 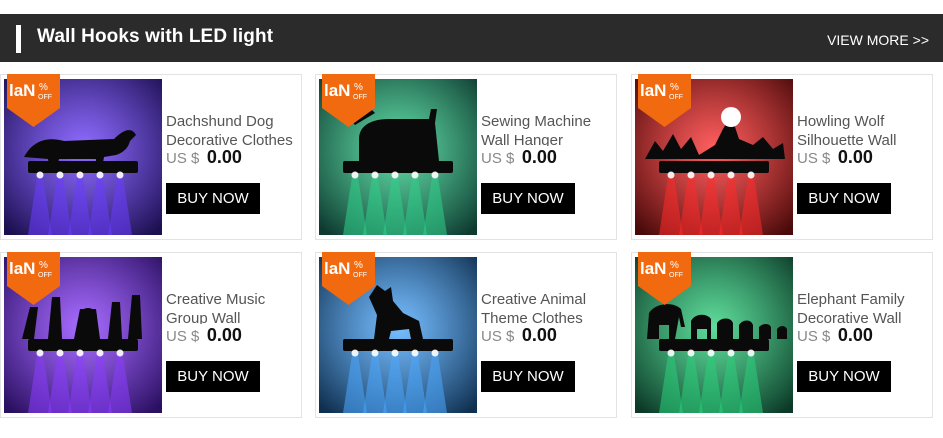 I want to click on product-name: Elephant Family Decorative Wall, so click(x=863, y=307).